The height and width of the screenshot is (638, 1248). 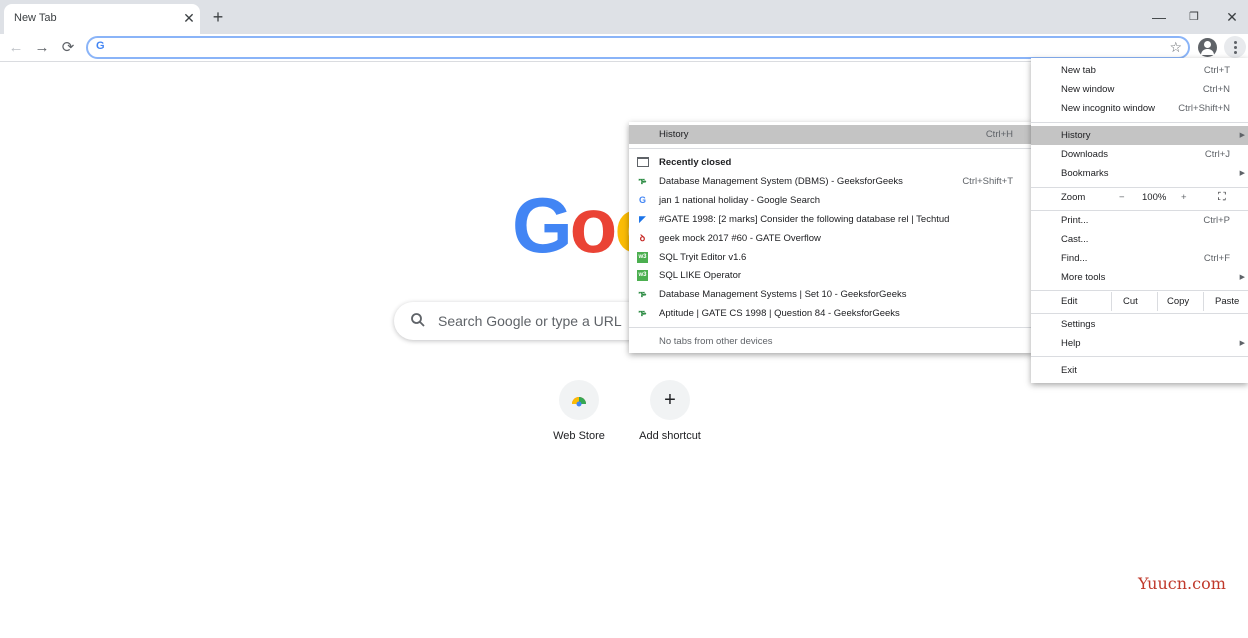 I want to click on menu-item-shortcut: Ctrl+H, so click(x=999, y=134).